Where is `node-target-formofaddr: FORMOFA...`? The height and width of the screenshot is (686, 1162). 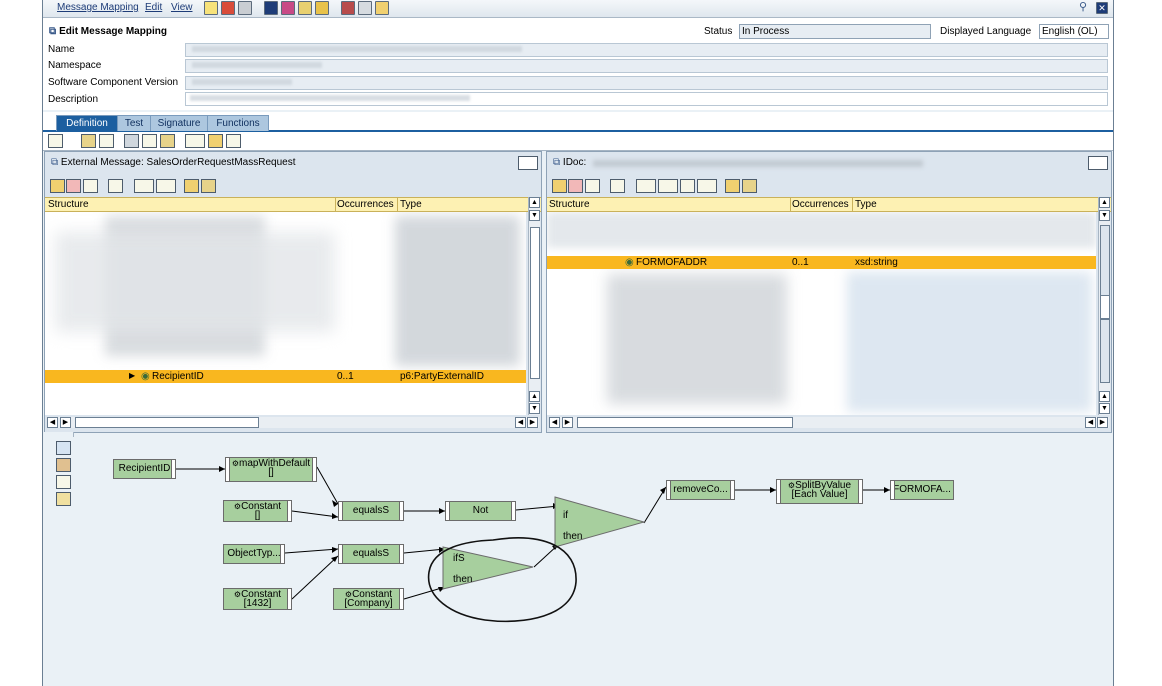
node-target-formofaddr: FORMOFA... is located at coordinates (922, 490).